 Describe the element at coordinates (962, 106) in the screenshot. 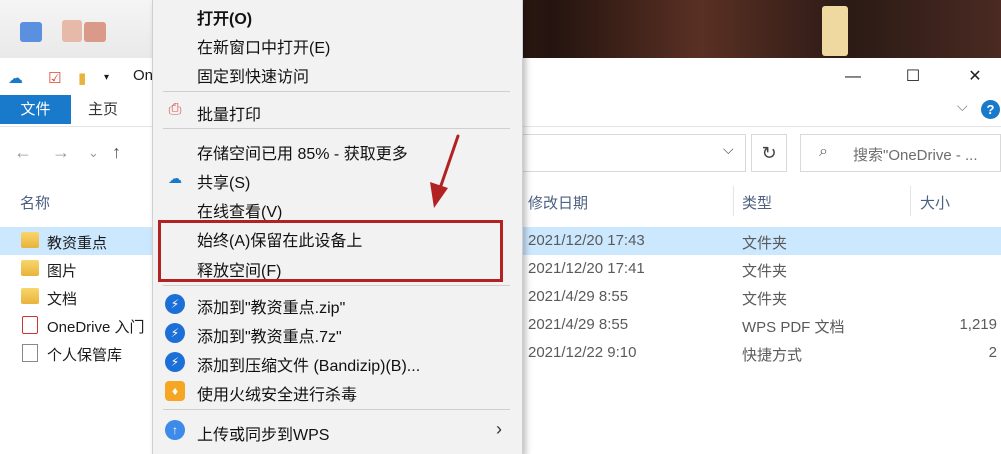

I see `expand-ribbon-icon: ⌵` at that location.